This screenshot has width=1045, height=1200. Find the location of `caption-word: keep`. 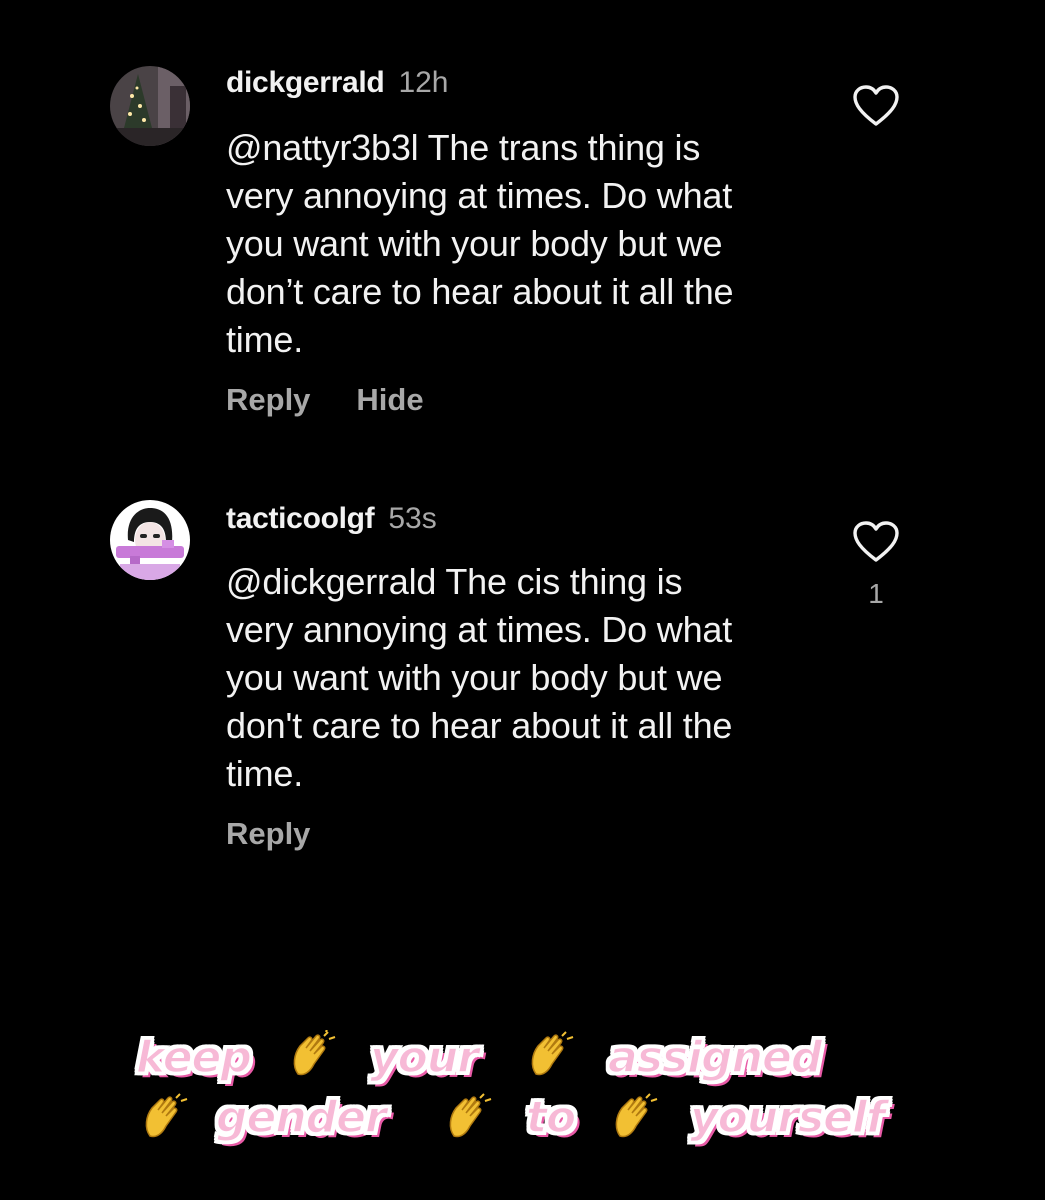

caption-word: keep is located at coordinates (193, 1057).